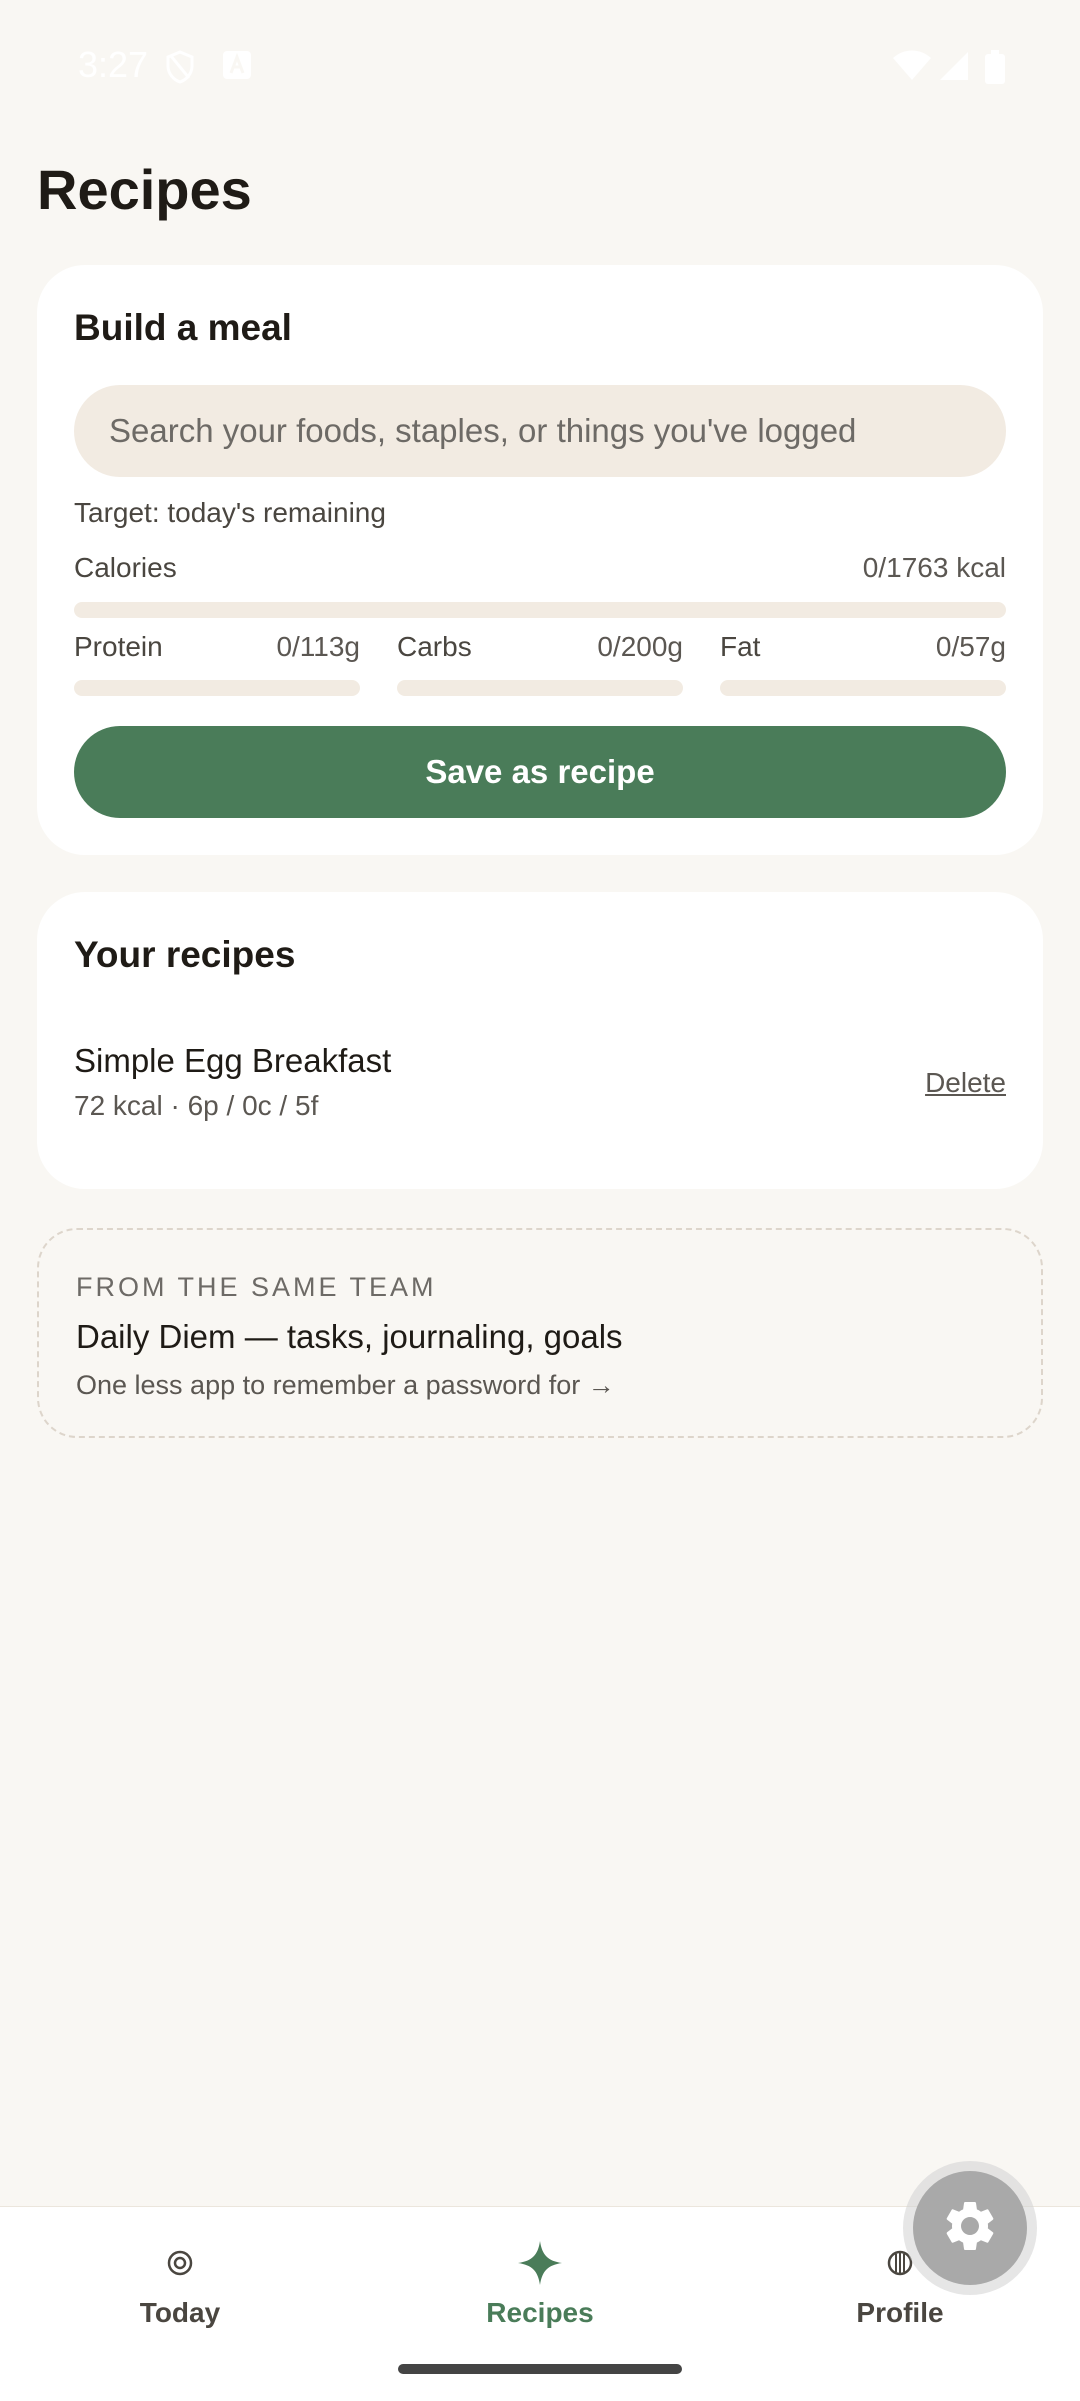 The image size is (1080, 2401). Describe the element at coordinates (912, 68) in the screenshot. I see `wifi-icon` at that location.